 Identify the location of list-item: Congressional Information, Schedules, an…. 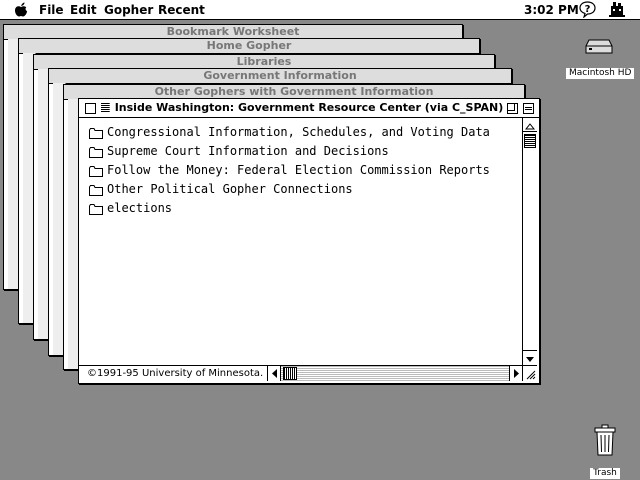
(301, 132).